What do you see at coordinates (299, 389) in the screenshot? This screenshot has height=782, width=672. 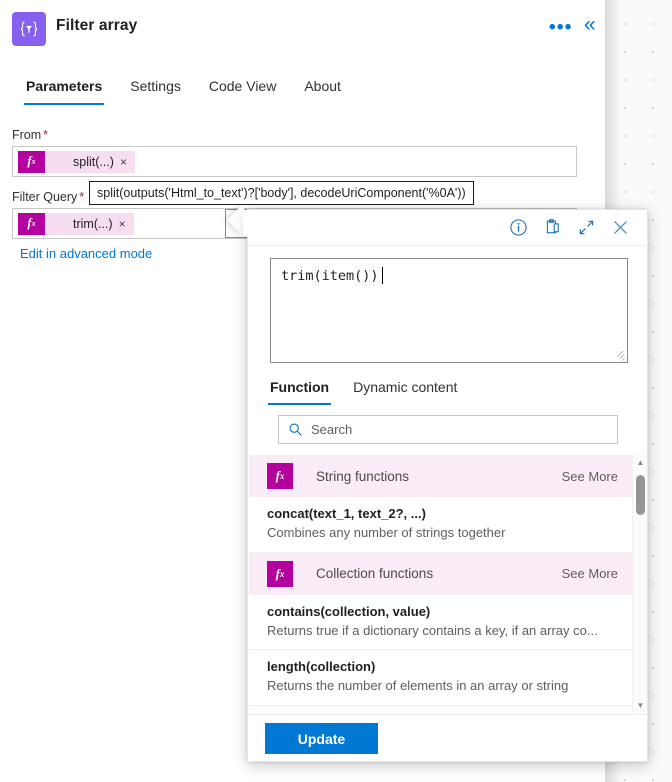 I see `tab-function: Function` at bounding box center [299, 389].